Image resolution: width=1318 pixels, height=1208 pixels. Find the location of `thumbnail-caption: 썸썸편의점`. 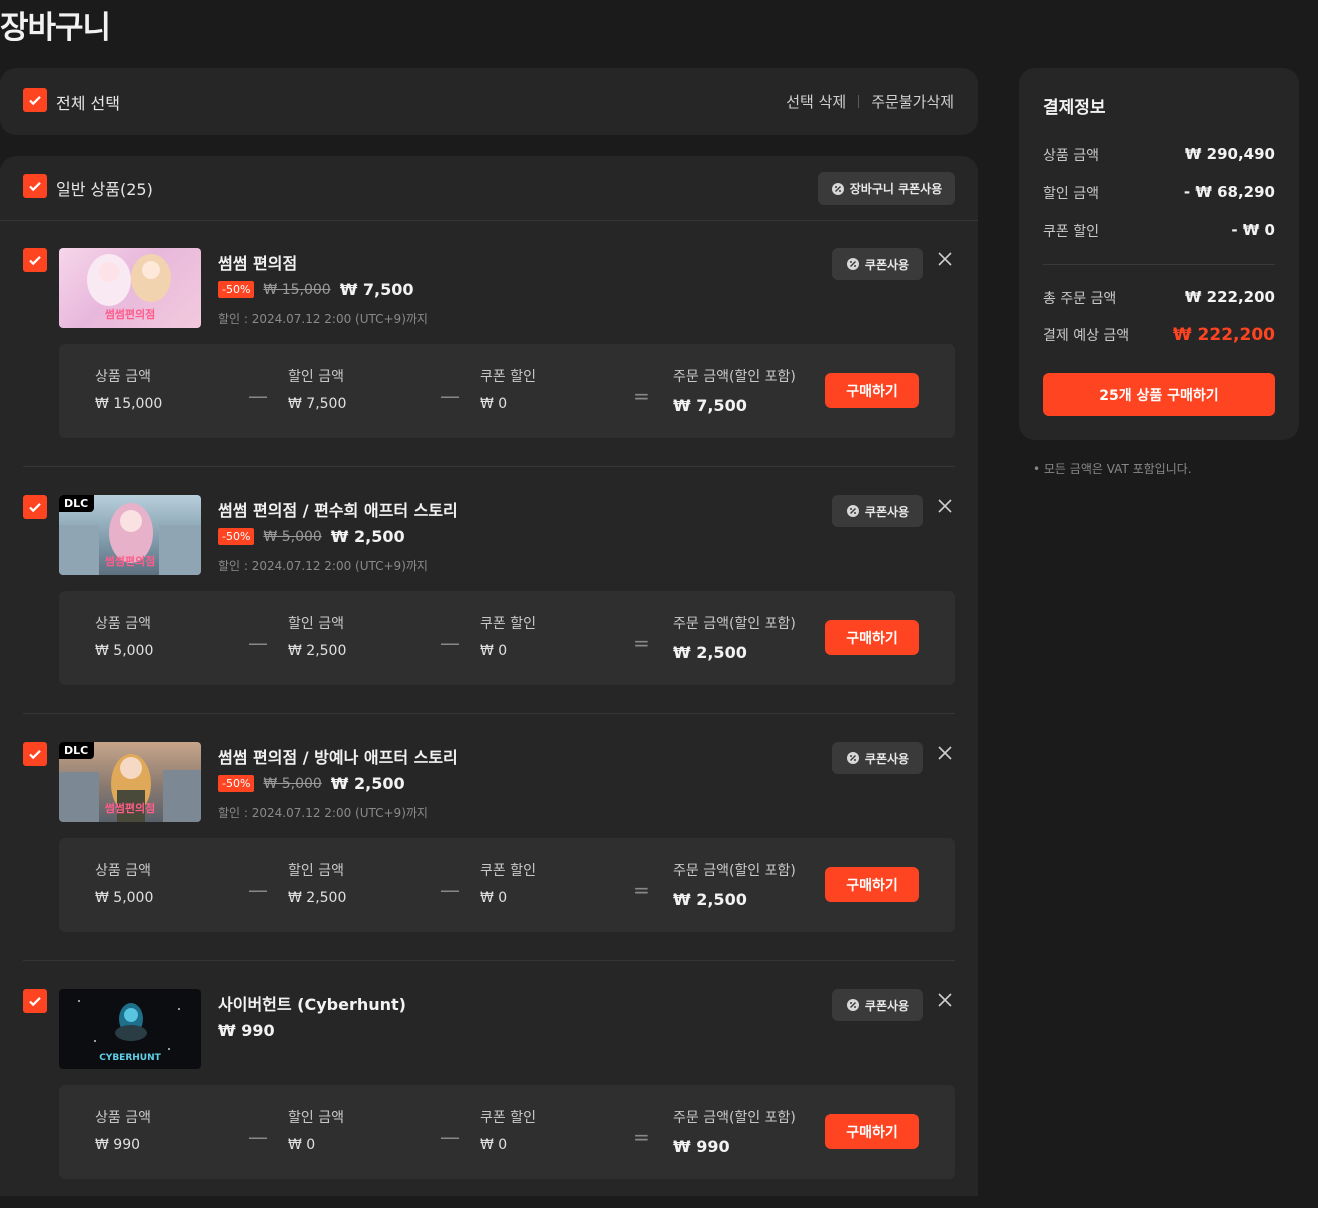

thumbnail-caption: 썸썸편의점 is located at coordinates (130, 561).